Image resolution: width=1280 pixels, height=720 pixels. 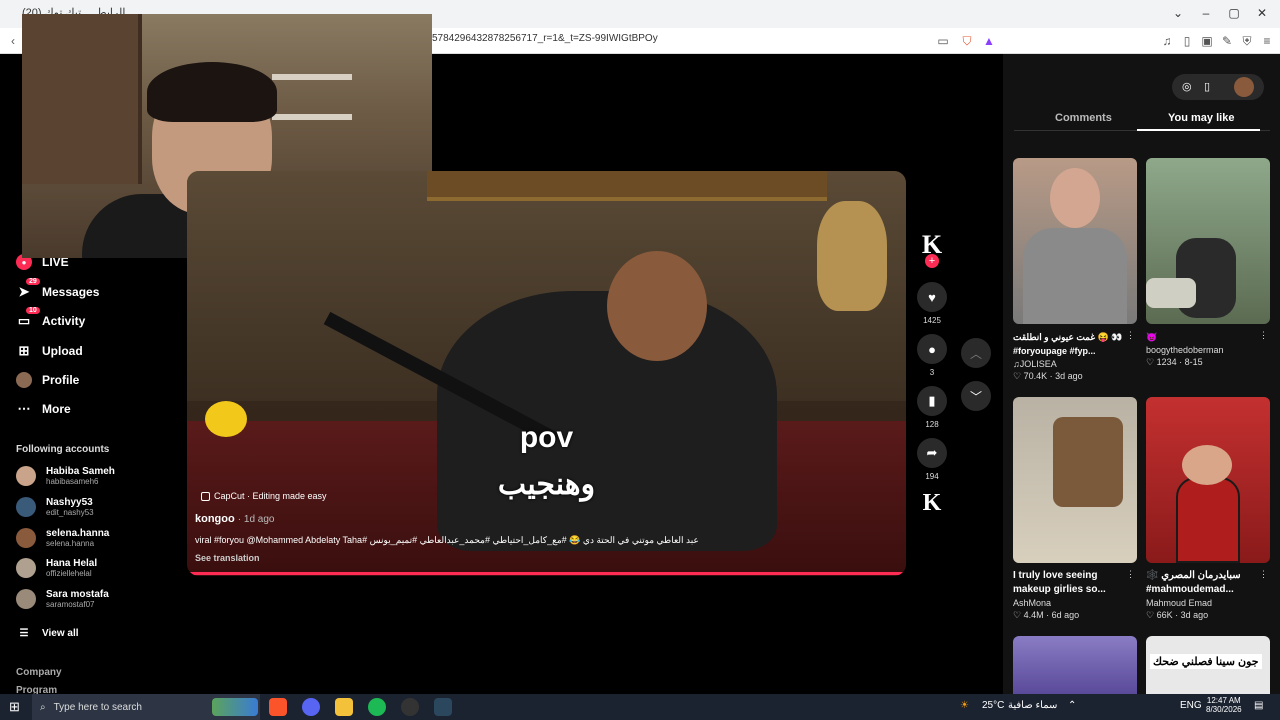 I want to click on like-action: ♥ 1425, so click(x=932, y=303).